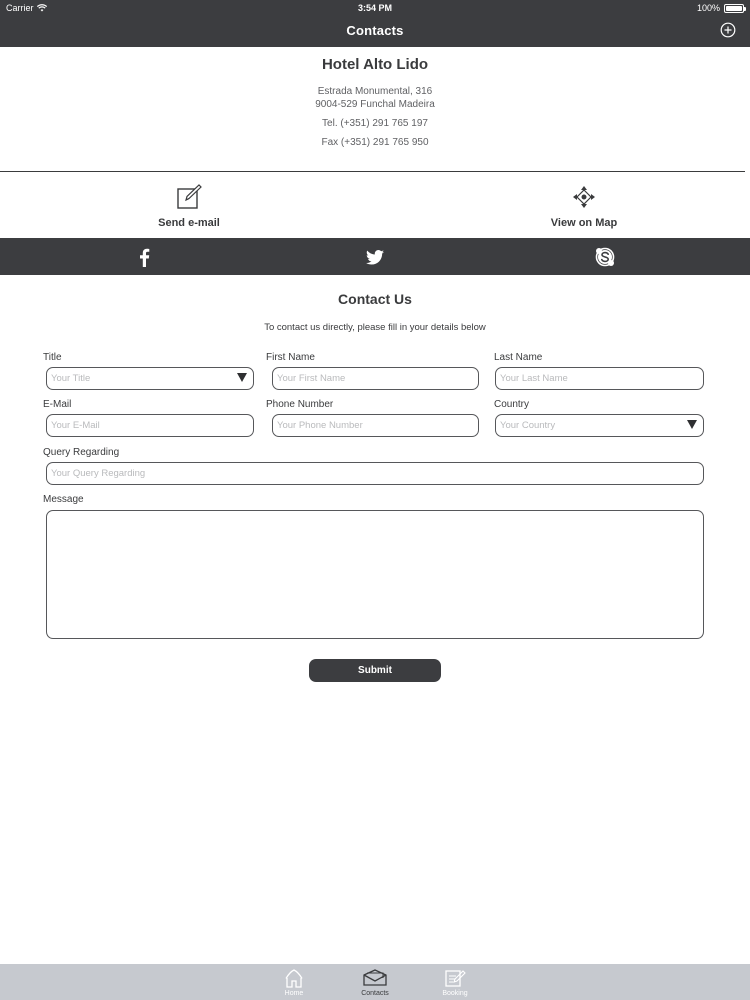 The height and width of the screenshot is (1000, 750). What do you see at coordinates (150, 378) in the screenshot?
I see `title-select: Your Title` at bounding box center [150, 378].